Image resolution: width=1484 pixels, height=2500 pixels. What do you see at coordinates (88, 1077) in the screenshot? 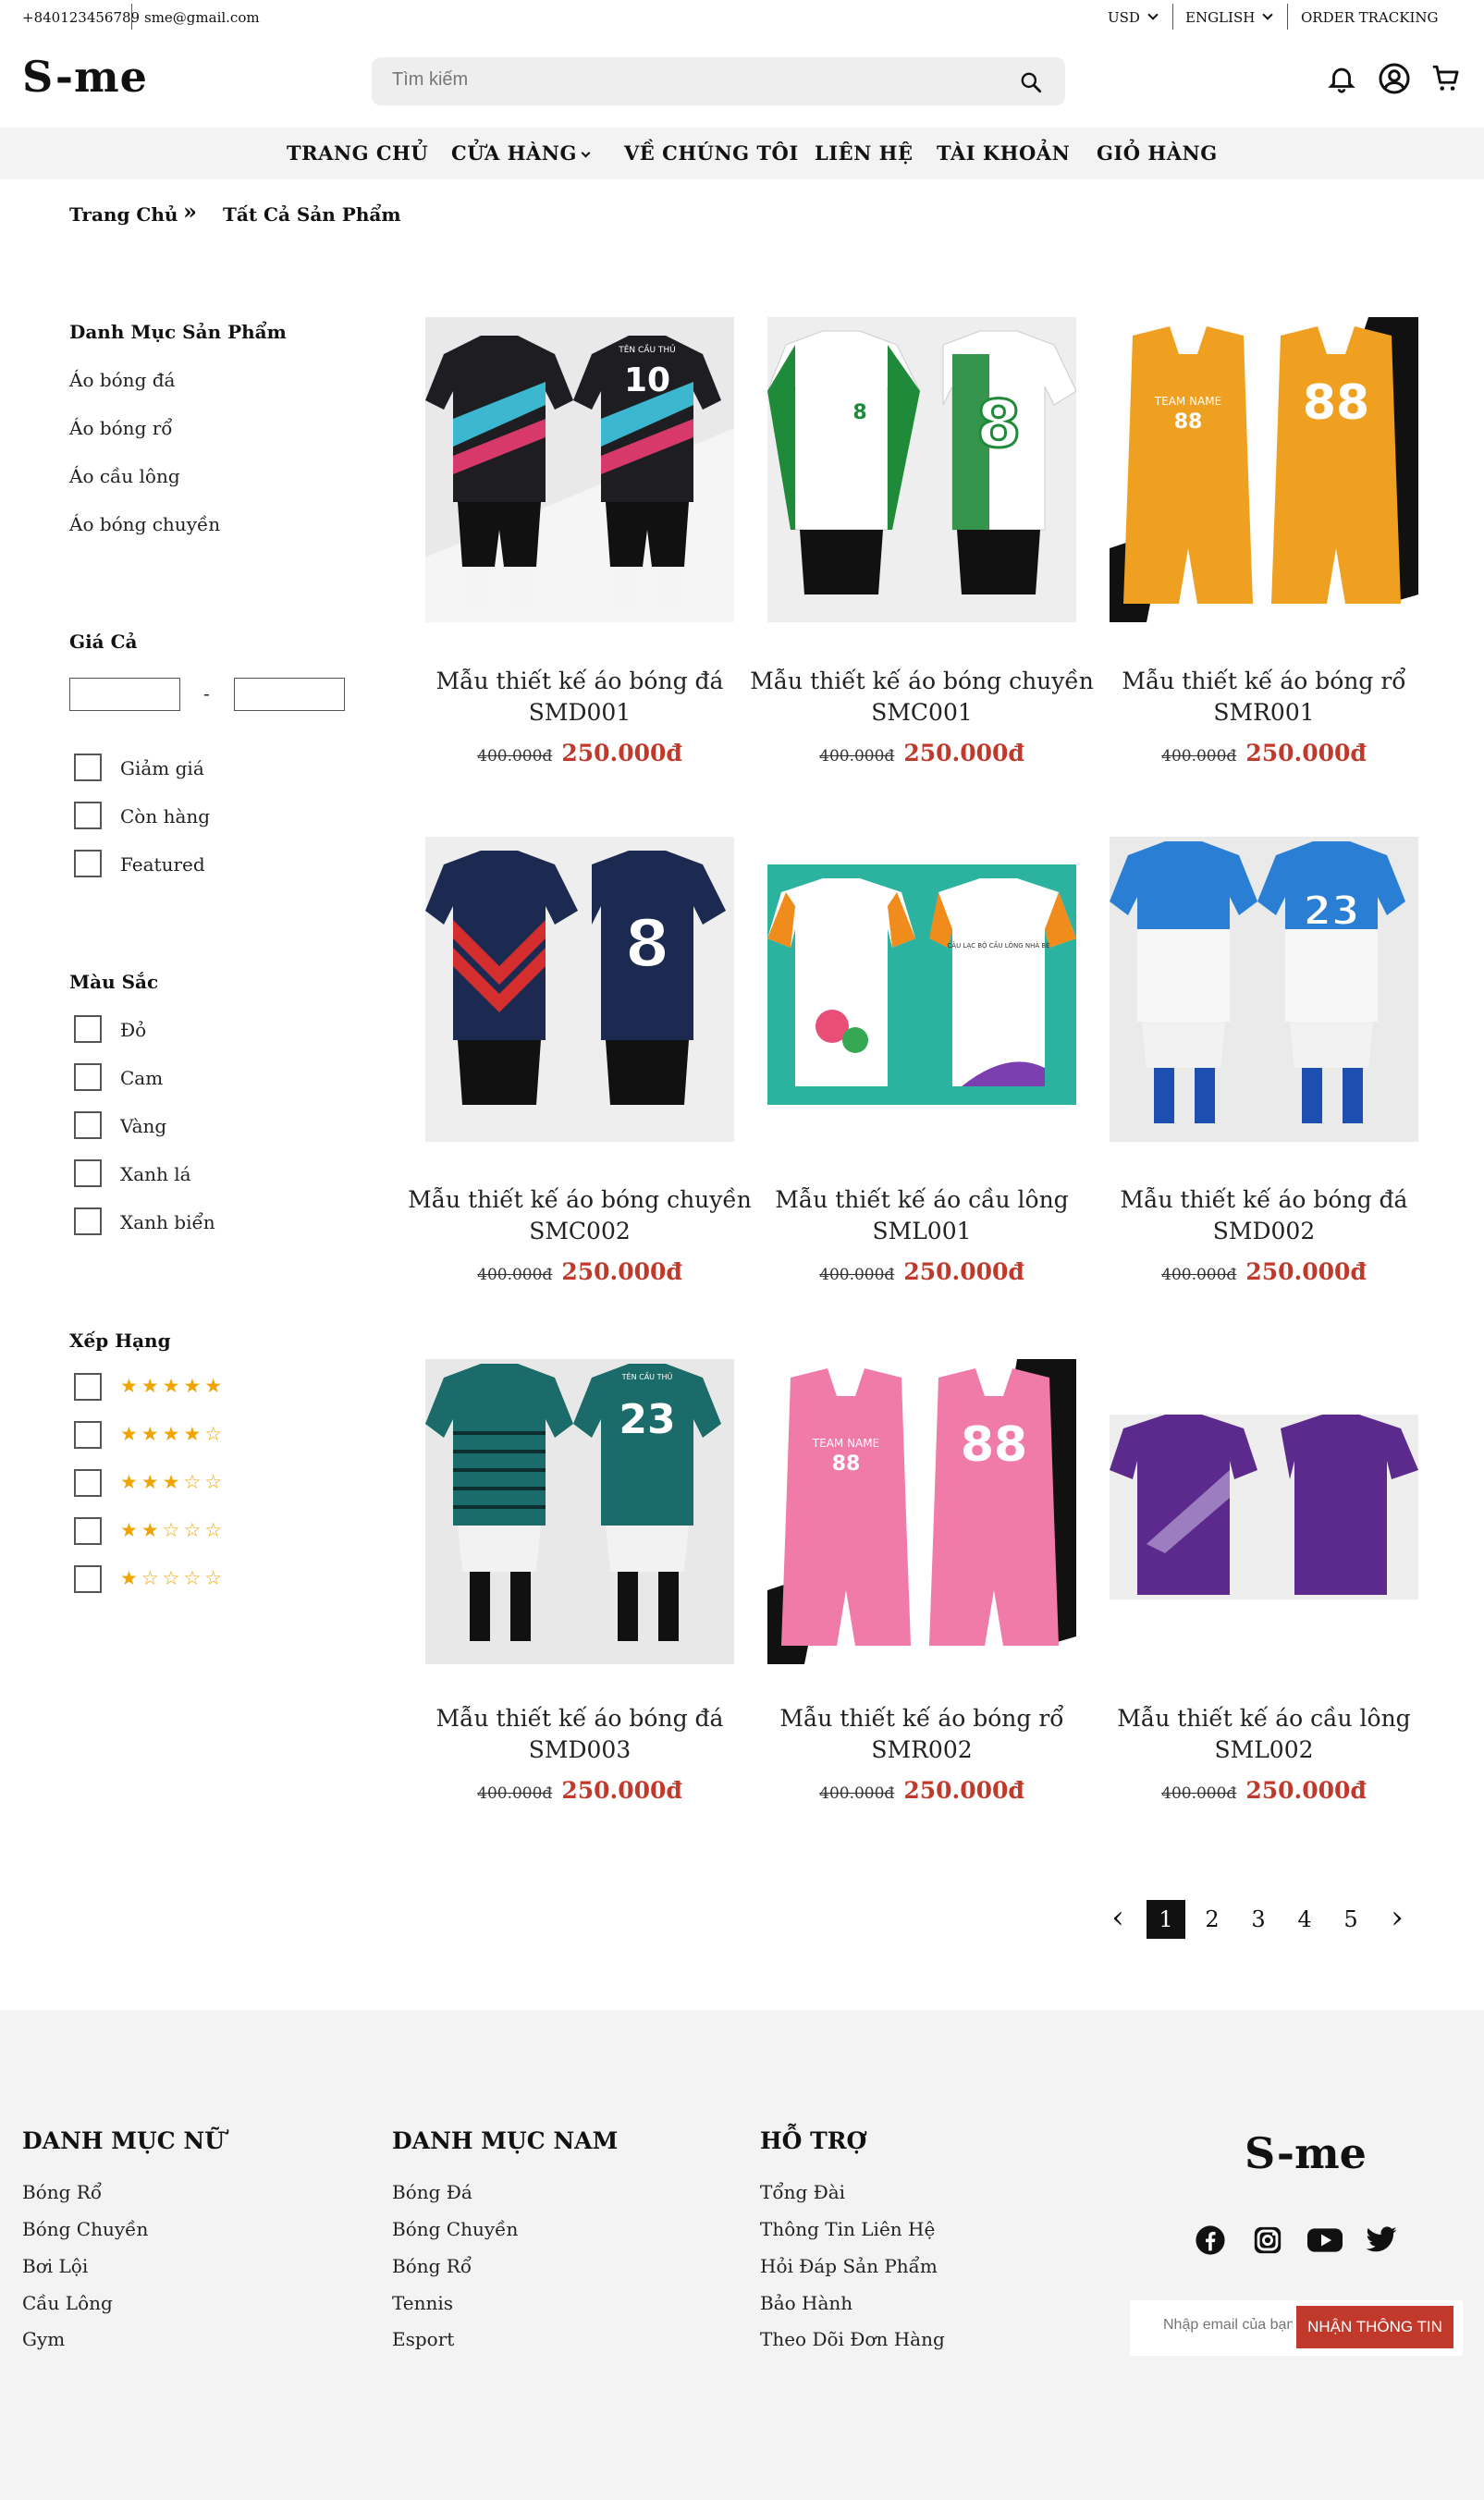
I see `color-orange-checkbox` at bounding box center [88, 1077].